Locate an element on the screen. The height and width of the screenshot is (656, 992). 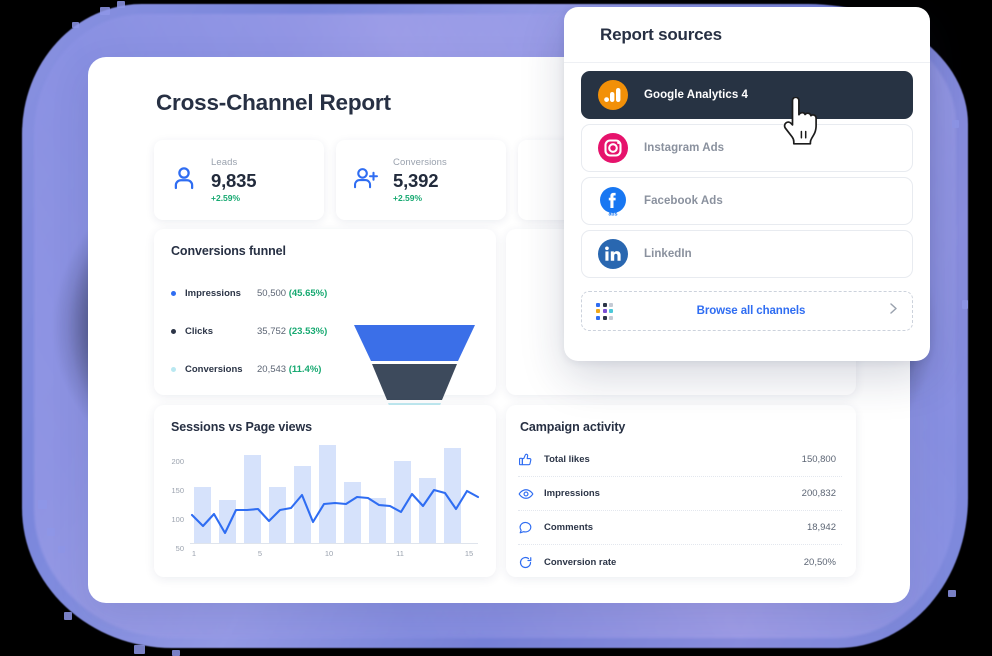
x-tick: 15 is located at coordinates (469, 553).